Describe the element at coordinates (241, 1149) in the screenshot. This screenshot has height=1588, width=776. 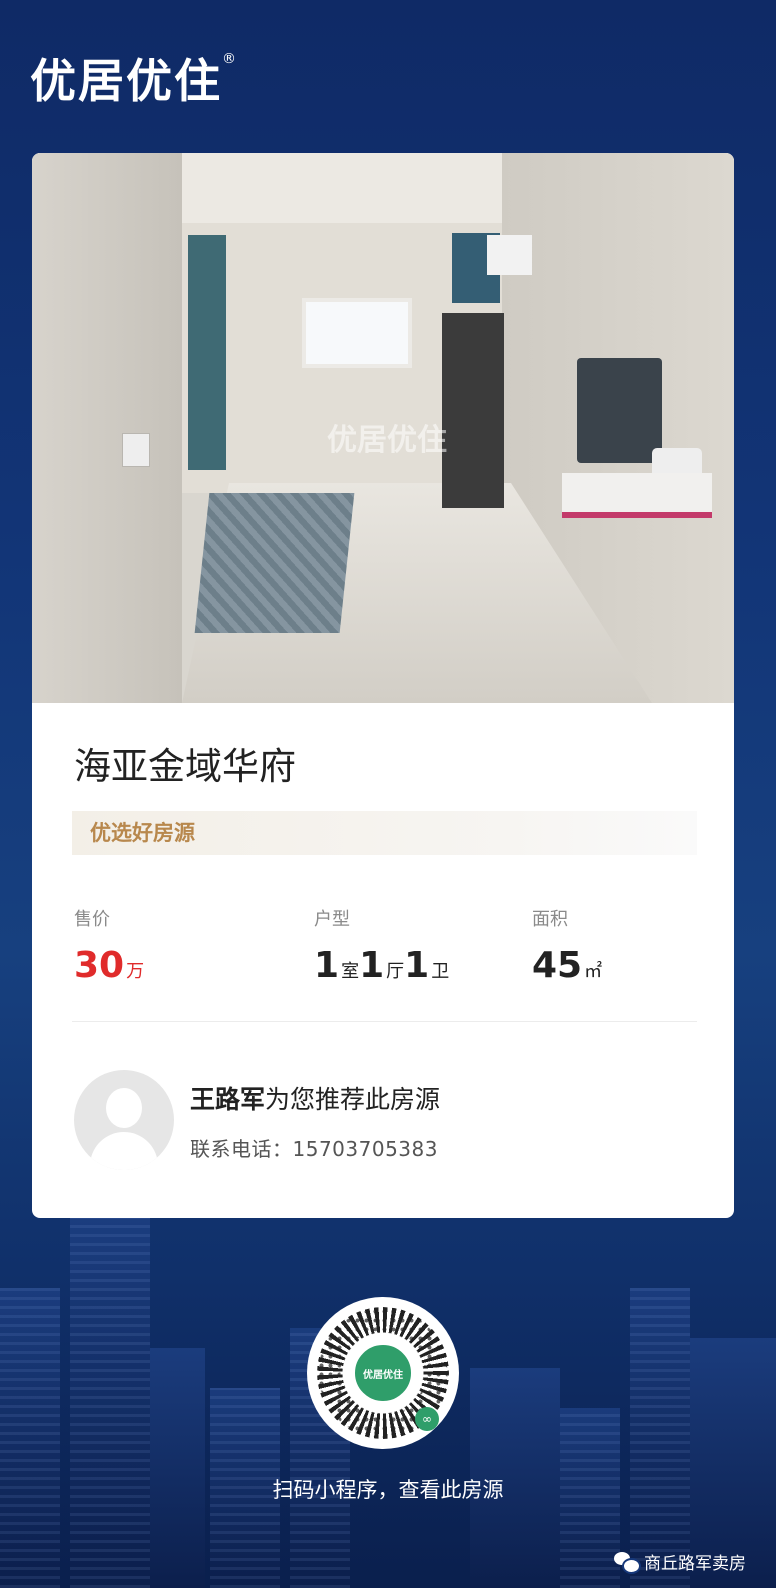
I see `phone-label: 联系电话：` at that location.